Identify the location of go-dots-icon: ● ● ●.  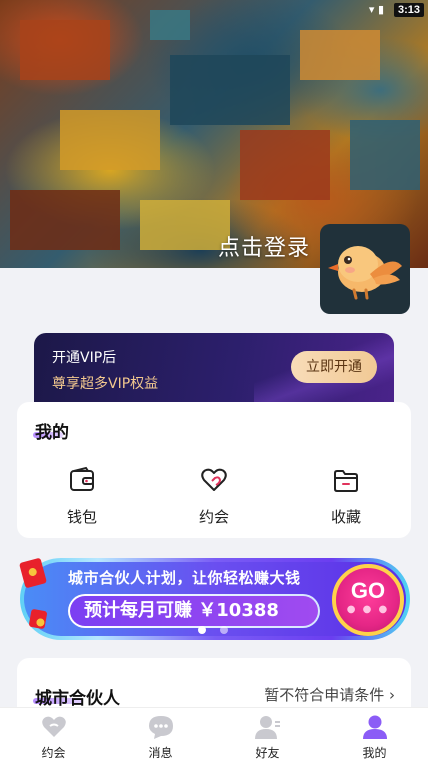
(368, 609).